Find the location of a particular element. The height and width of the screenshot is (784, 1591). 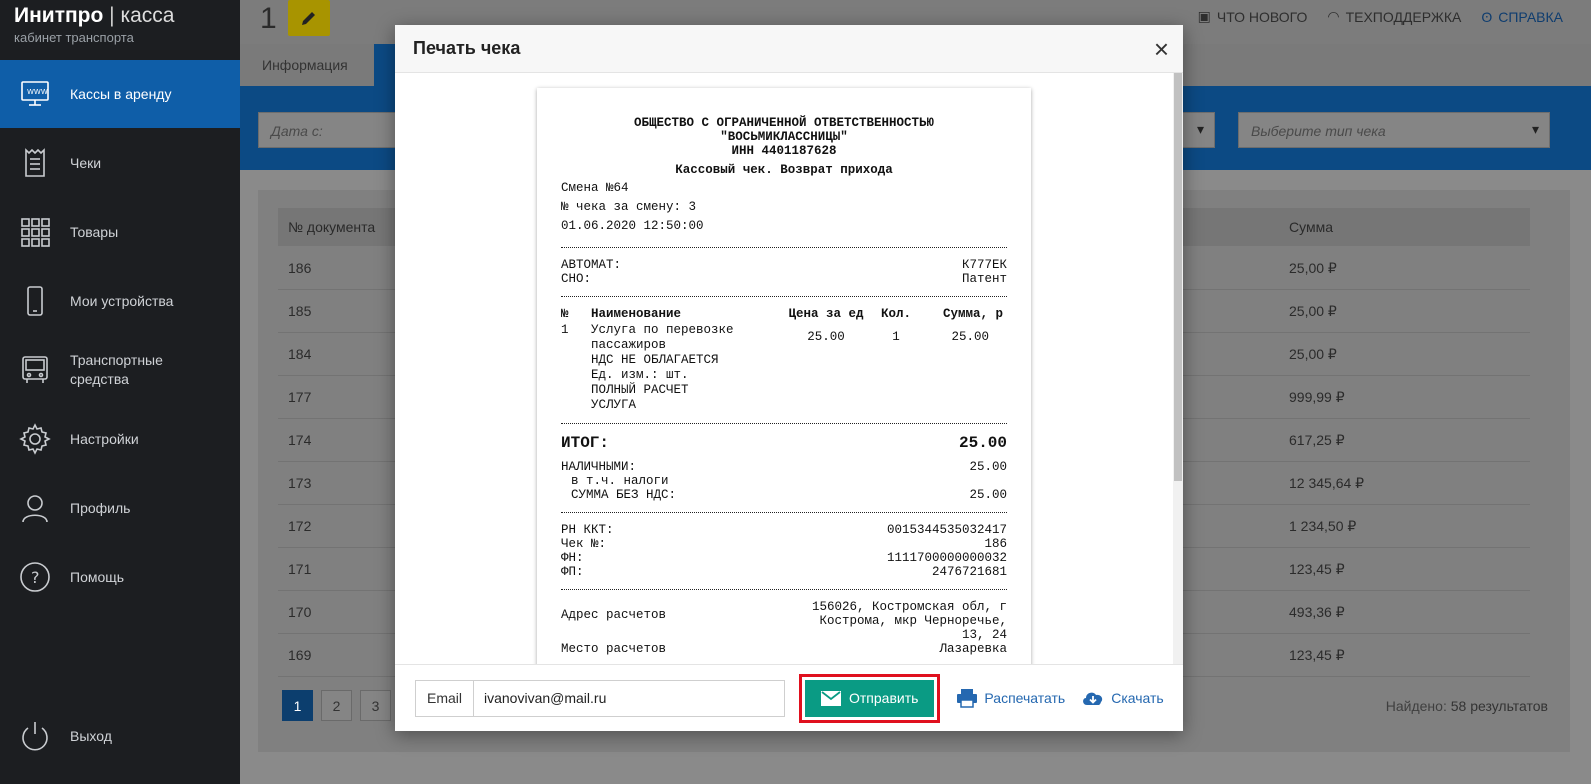

brand-name: Инитпро | касса is located at coordinates (120, 16).